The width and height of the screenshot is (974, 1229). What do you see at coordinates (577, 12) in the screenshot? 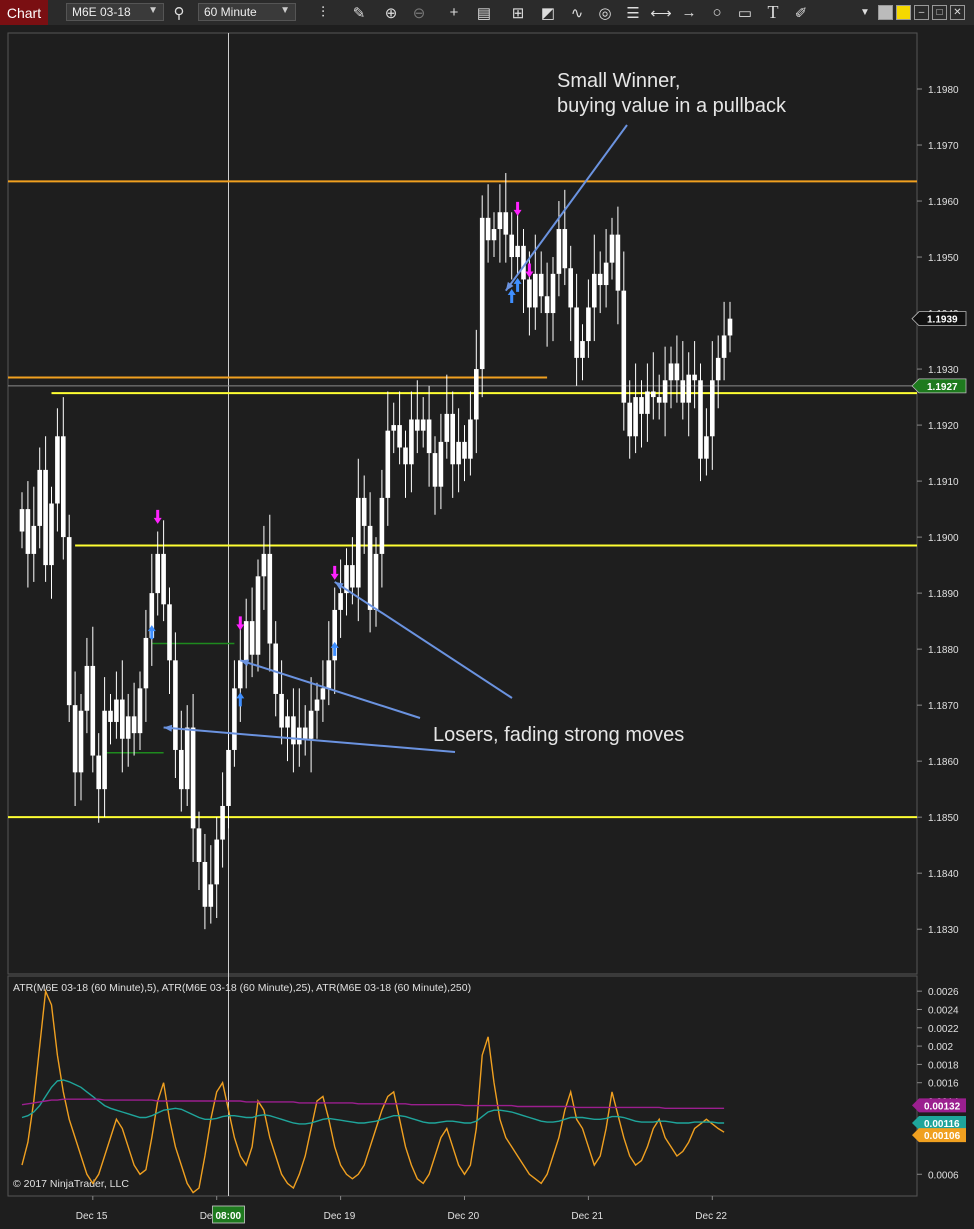
I see `wave-icon: ∿` at bounding box center [577, 12].